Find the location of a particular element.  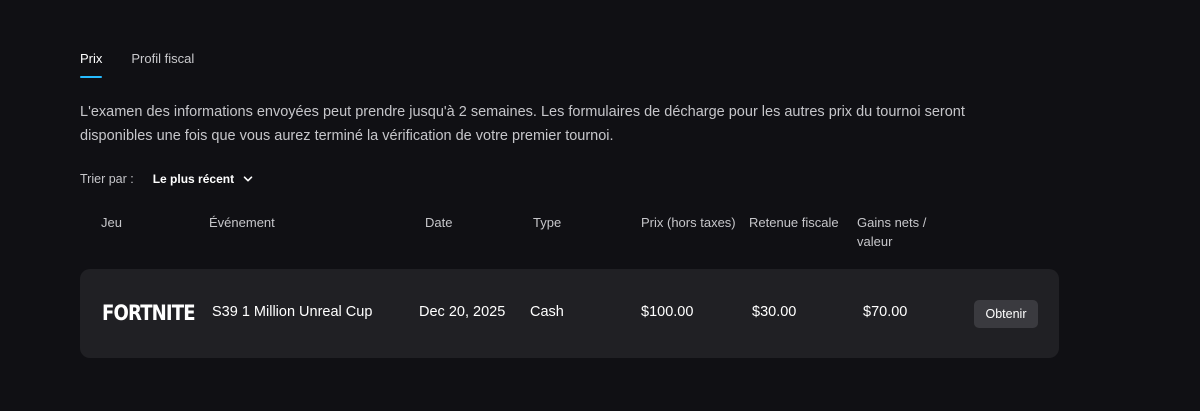

column-header-withholding: Retenue fiscale is located at coordinates (794, 222).